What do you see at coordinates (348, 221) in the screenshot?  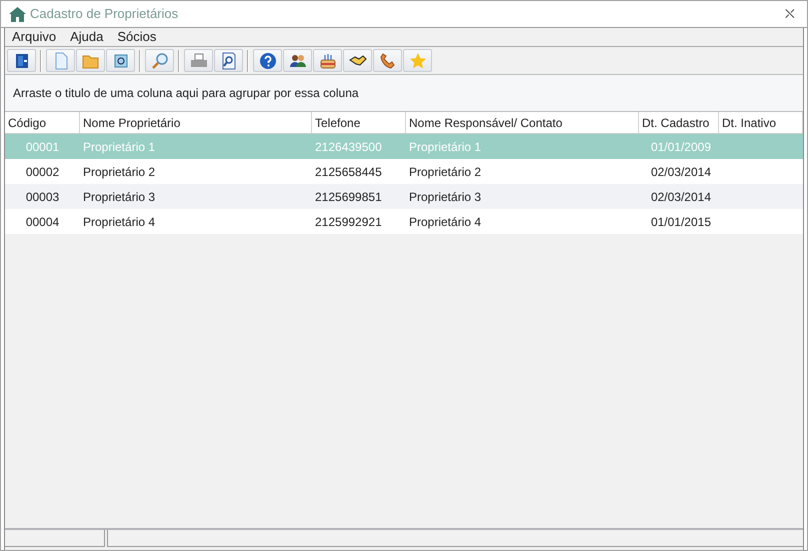 I see `table-cell: 2125992921` at bounding box center [348, 221].